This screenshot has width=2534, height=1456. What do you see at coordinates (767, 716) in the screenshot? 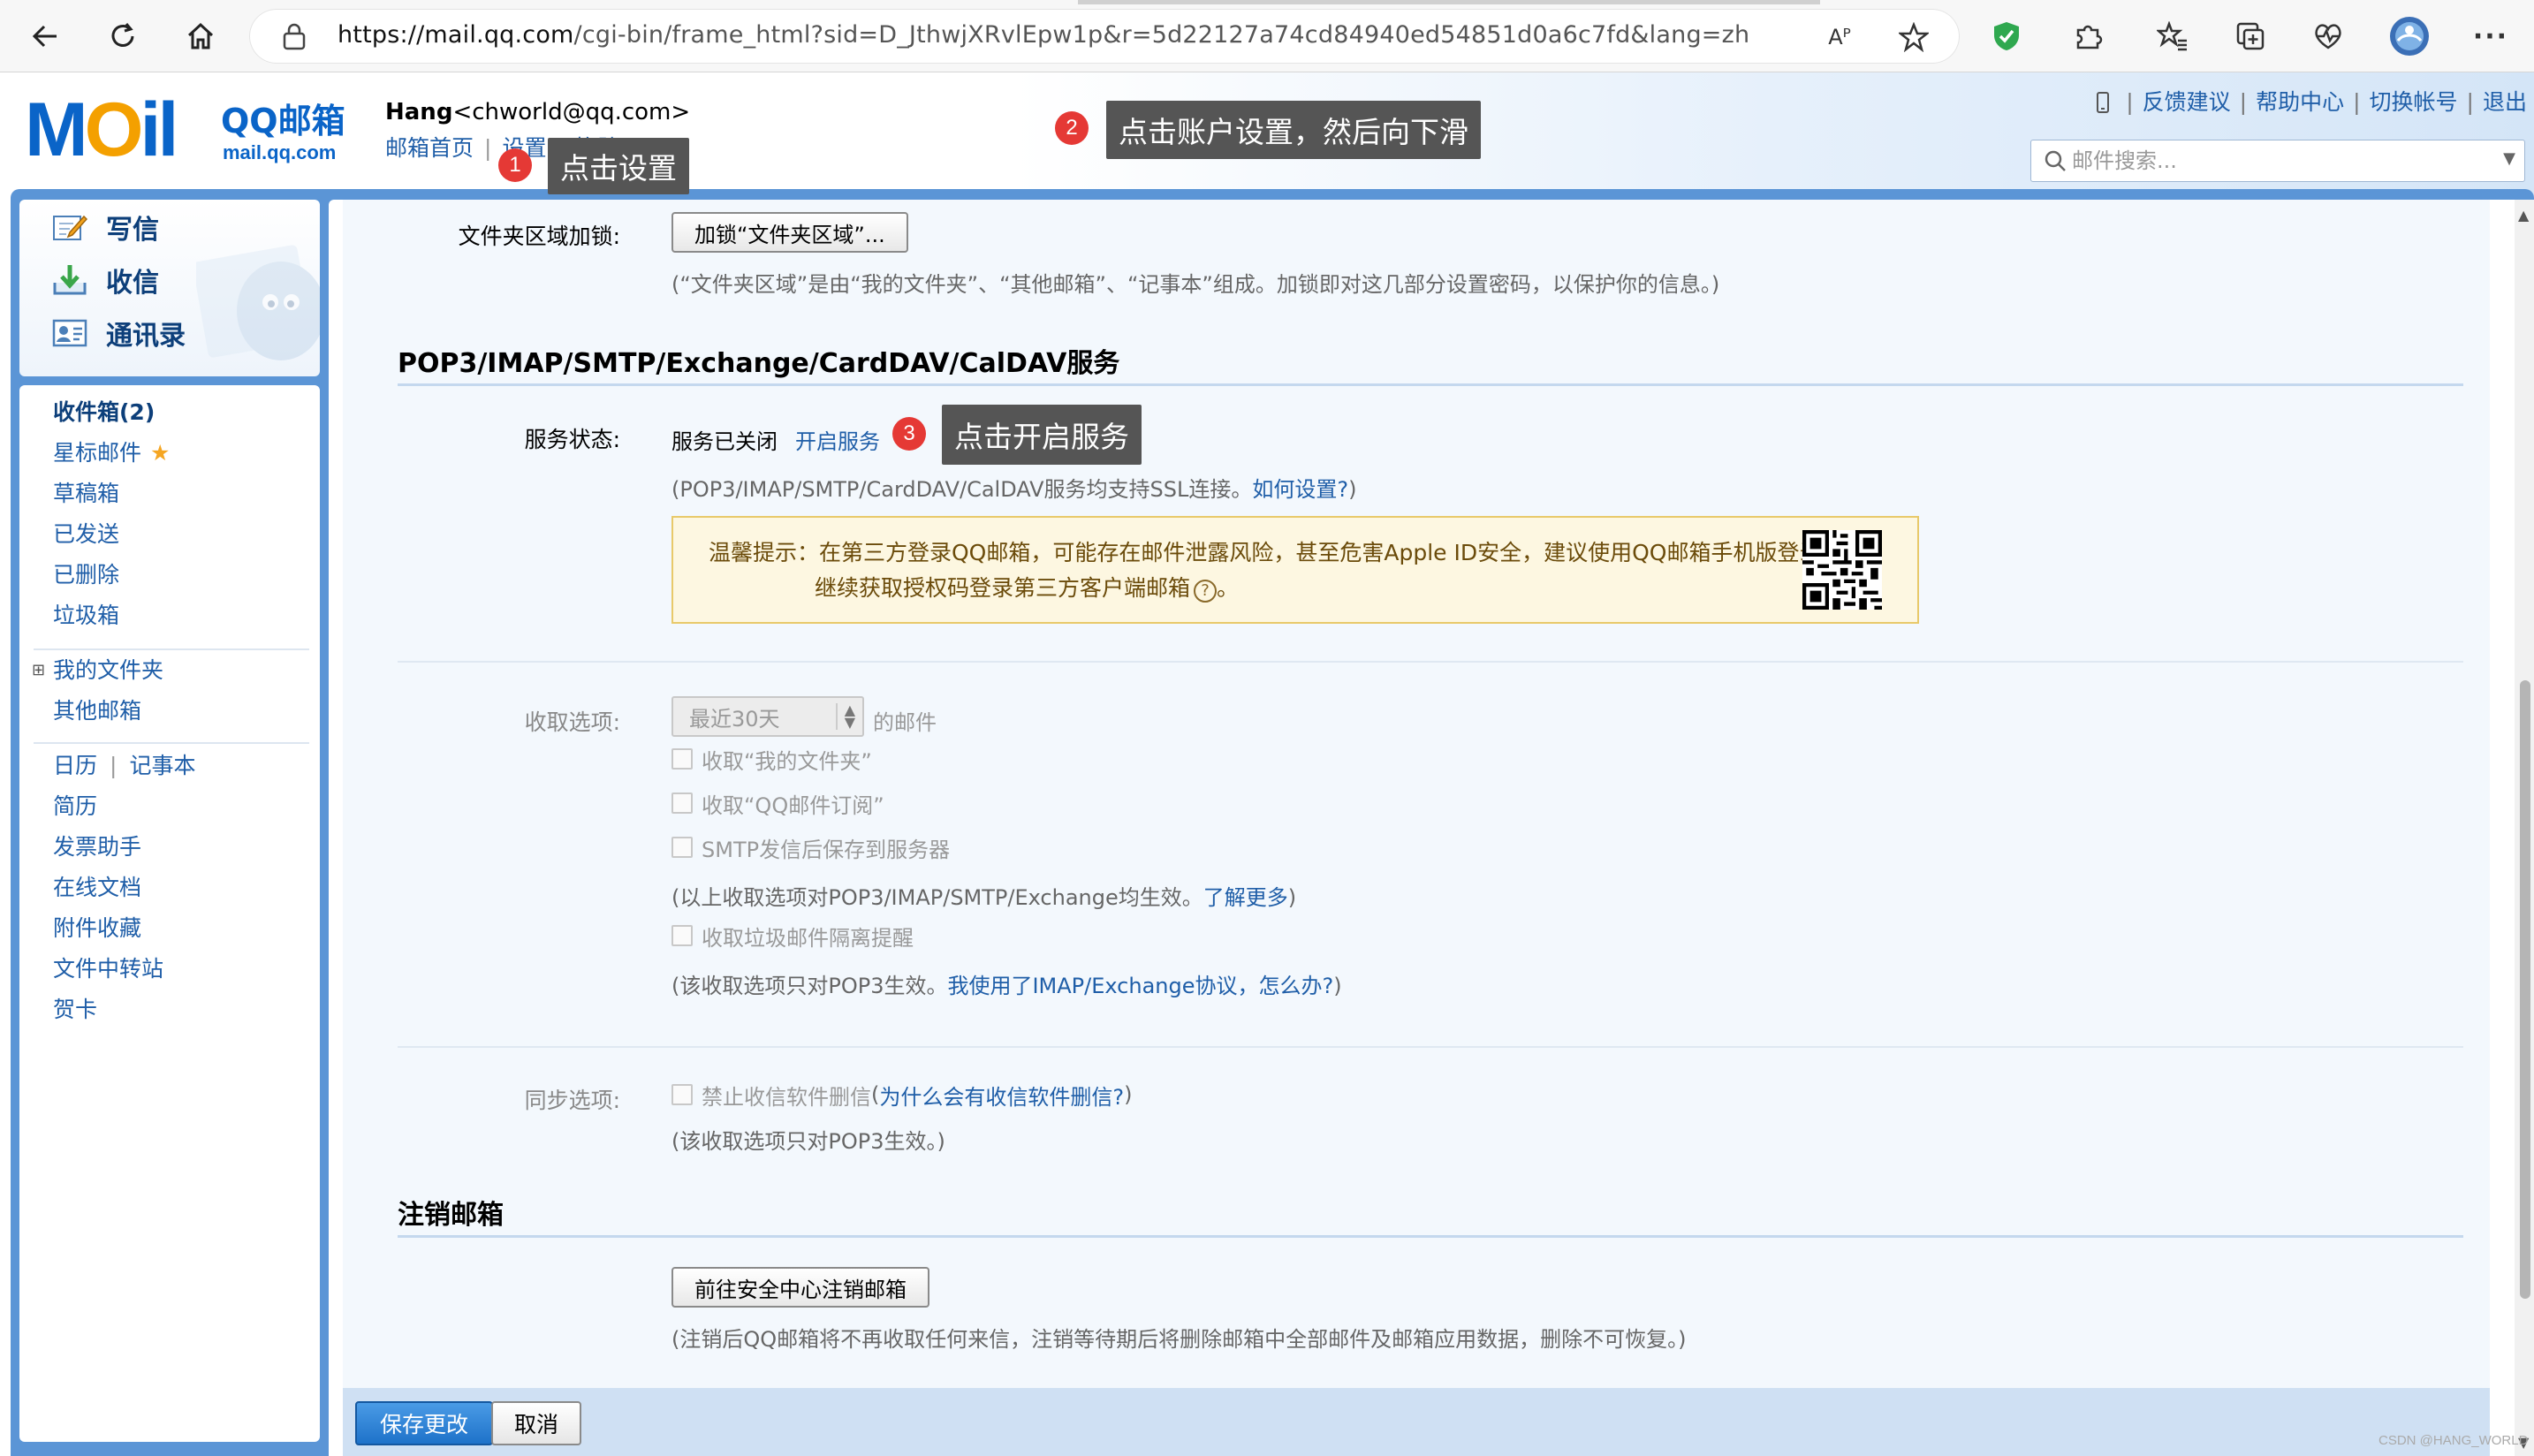
I see `receive-range-select: 最近30天 ▲ ▼` at bounding box center [767, 716].